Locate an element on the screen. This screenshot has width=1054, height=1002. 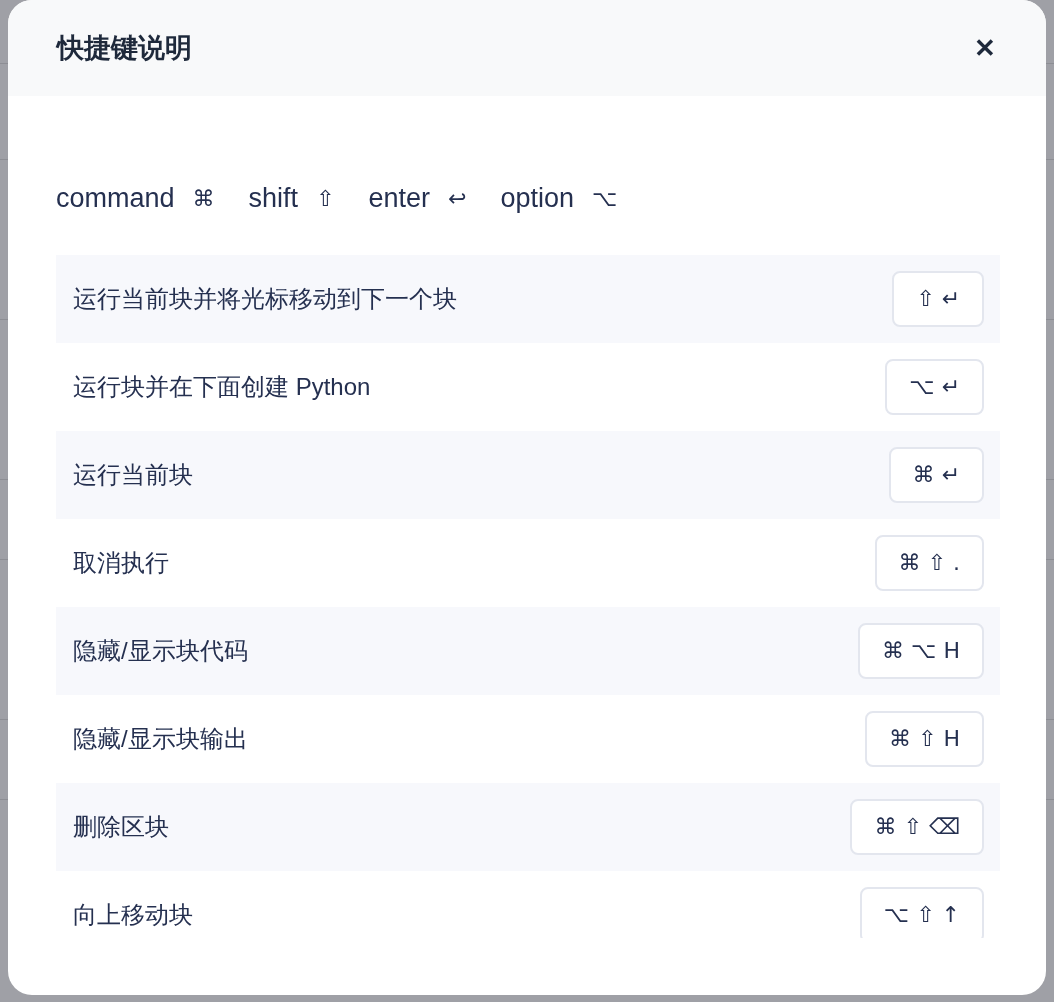
key-name: enter is located at coordinates (399, 198).